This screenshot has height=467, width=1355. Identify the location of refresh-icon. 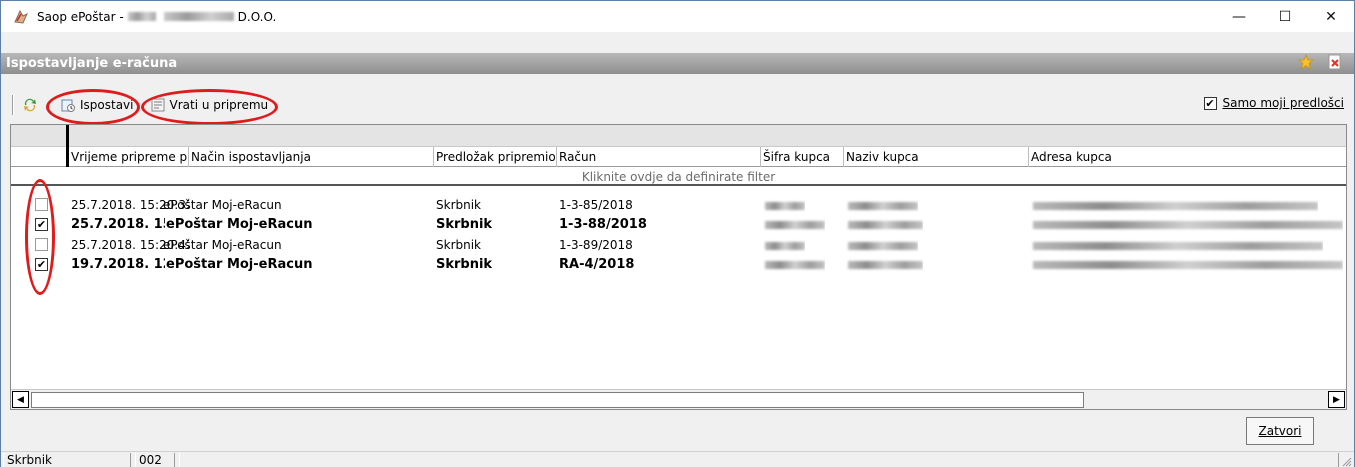
(30, 105).